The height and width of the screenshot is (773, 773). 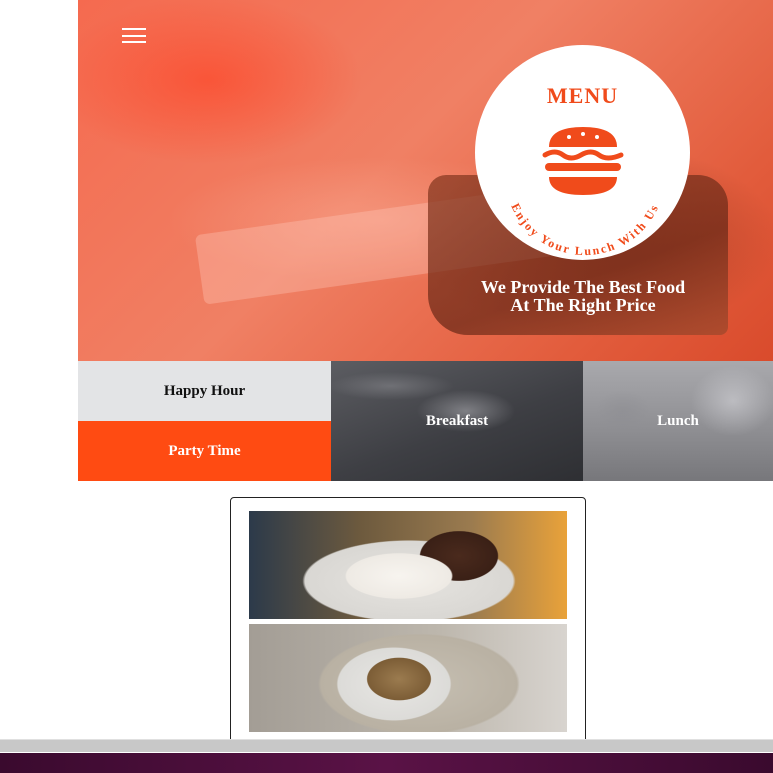 I want to click on tile-lunch: Lunch, so click(x=678, y=421).